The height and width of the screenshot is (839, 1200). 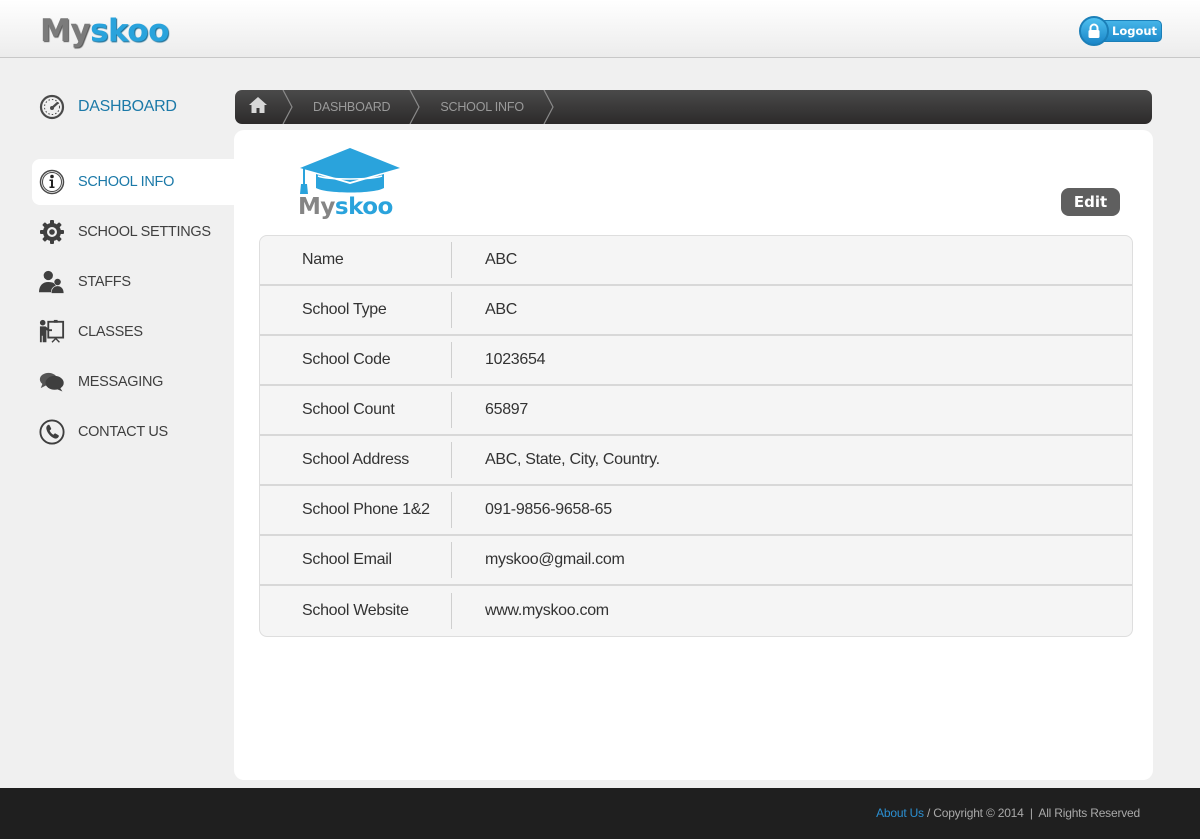 I want to click on school-logo-skoo: skoo, so click(x=363, y=207).